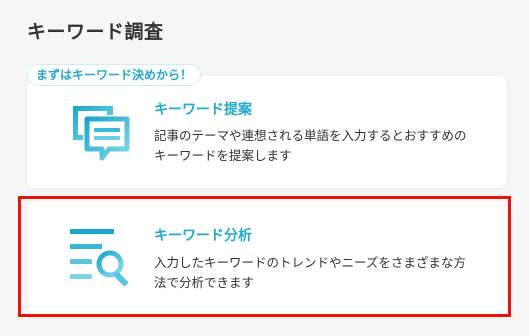 The width and height of the screenshot is (529, 336). I want to click on search-list-icon, so click(99, 257).